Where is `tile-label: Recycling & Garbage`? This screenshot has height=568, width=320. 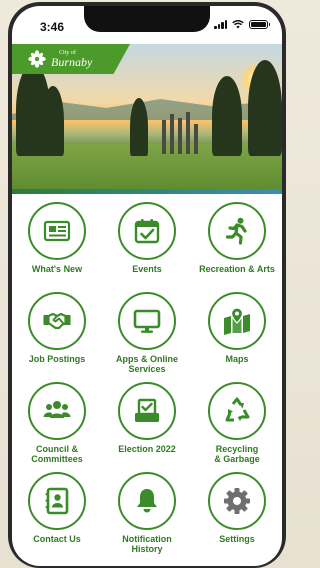
tile-label: Recycling & Garbage is located at coordinates (237, 454).